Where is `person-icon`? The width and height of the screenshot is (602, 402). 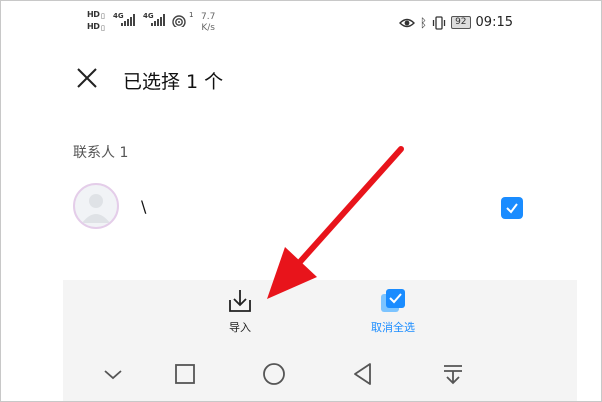
person-icon is located at coordinates (96, 208).